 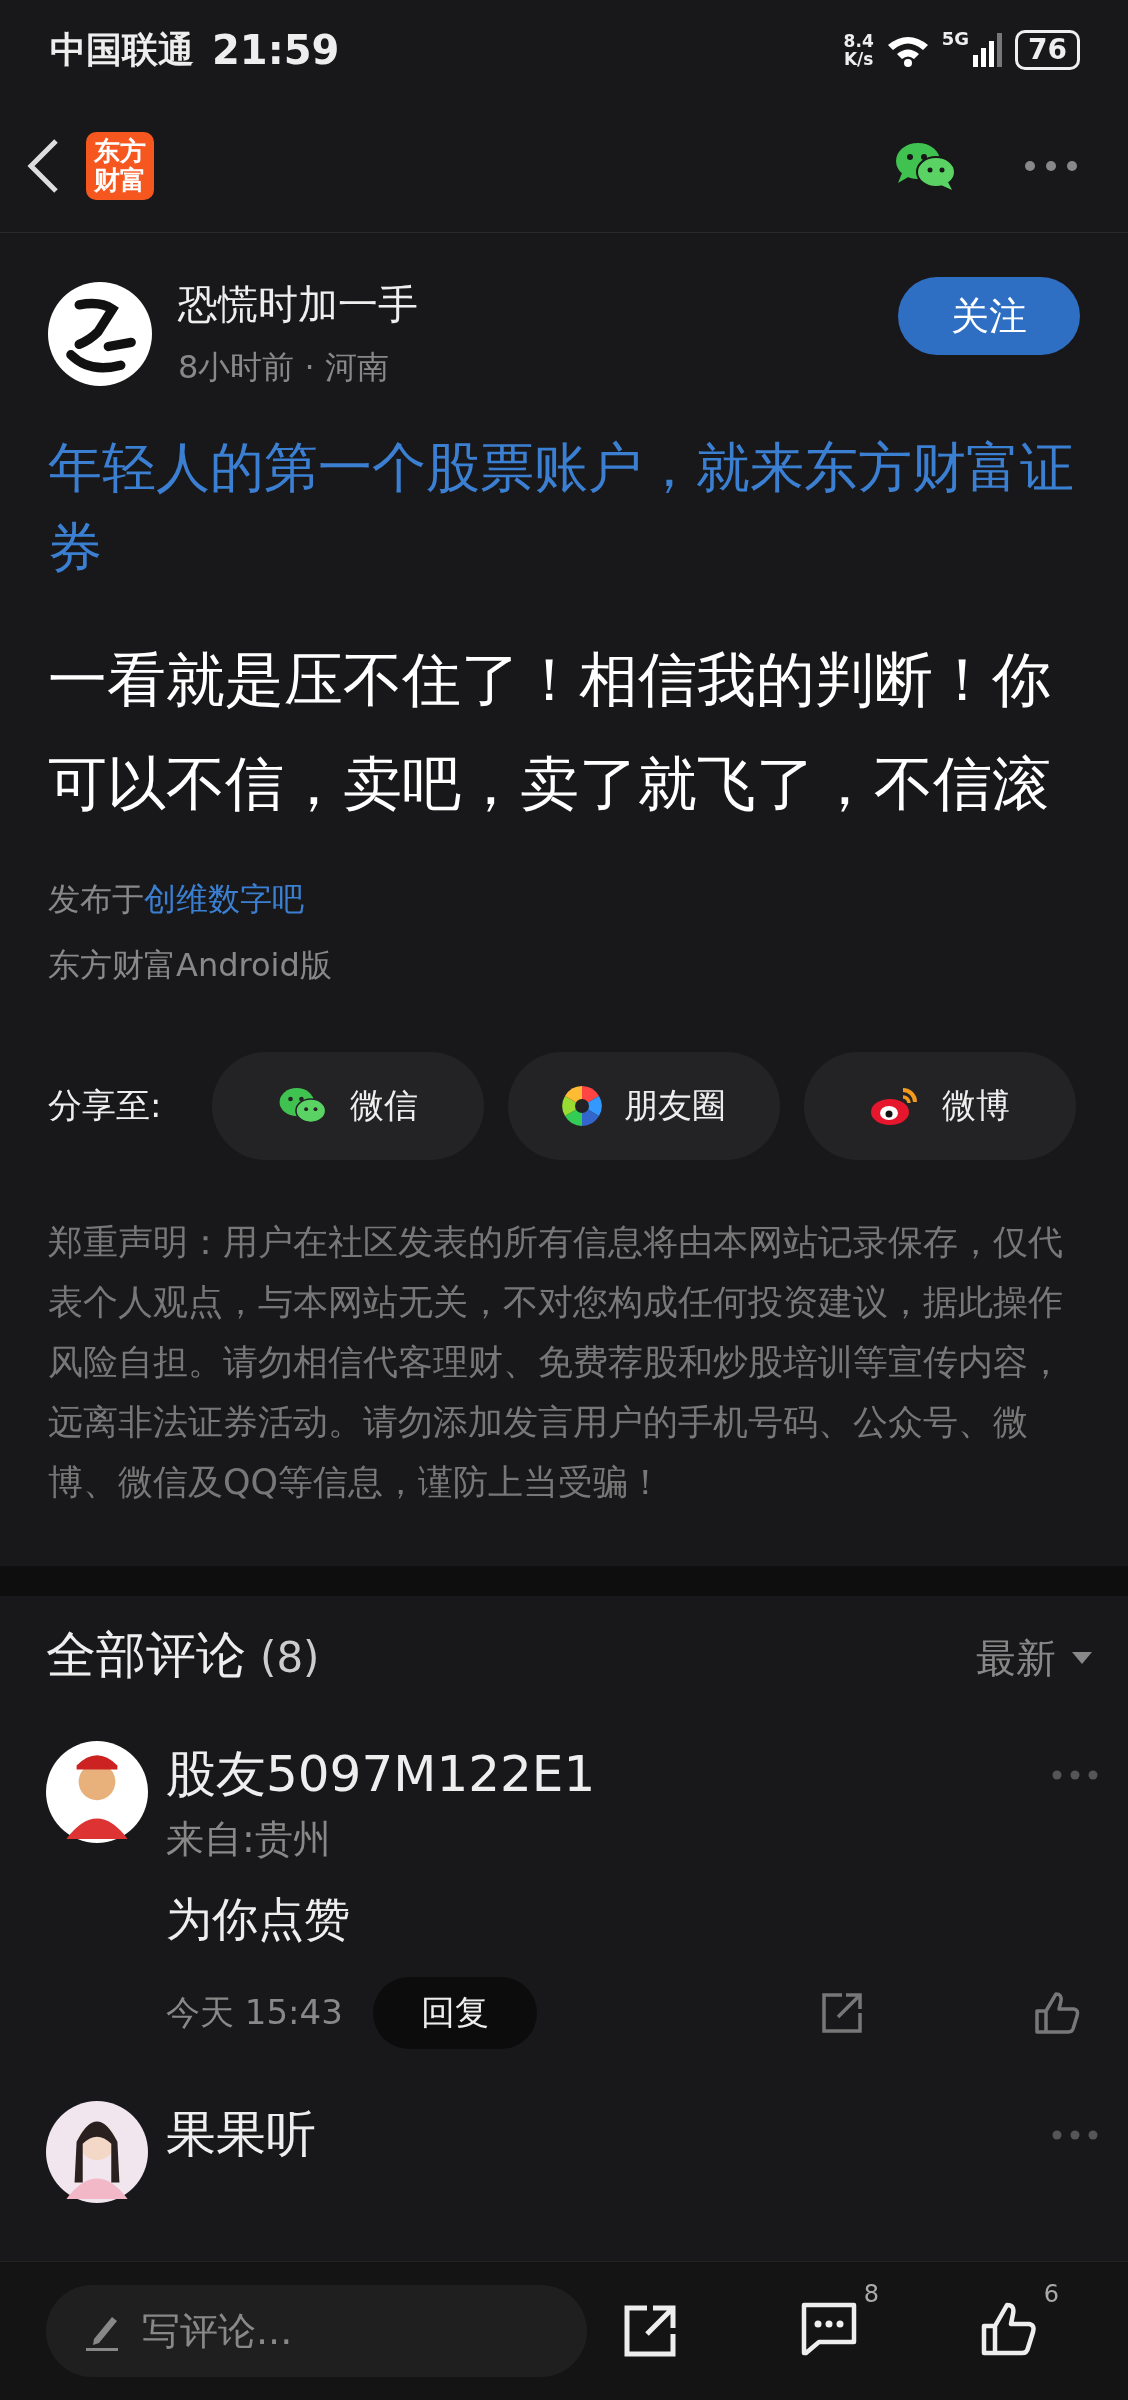 I want to click on carrier: 中国联通, so click(x=122, y=49).